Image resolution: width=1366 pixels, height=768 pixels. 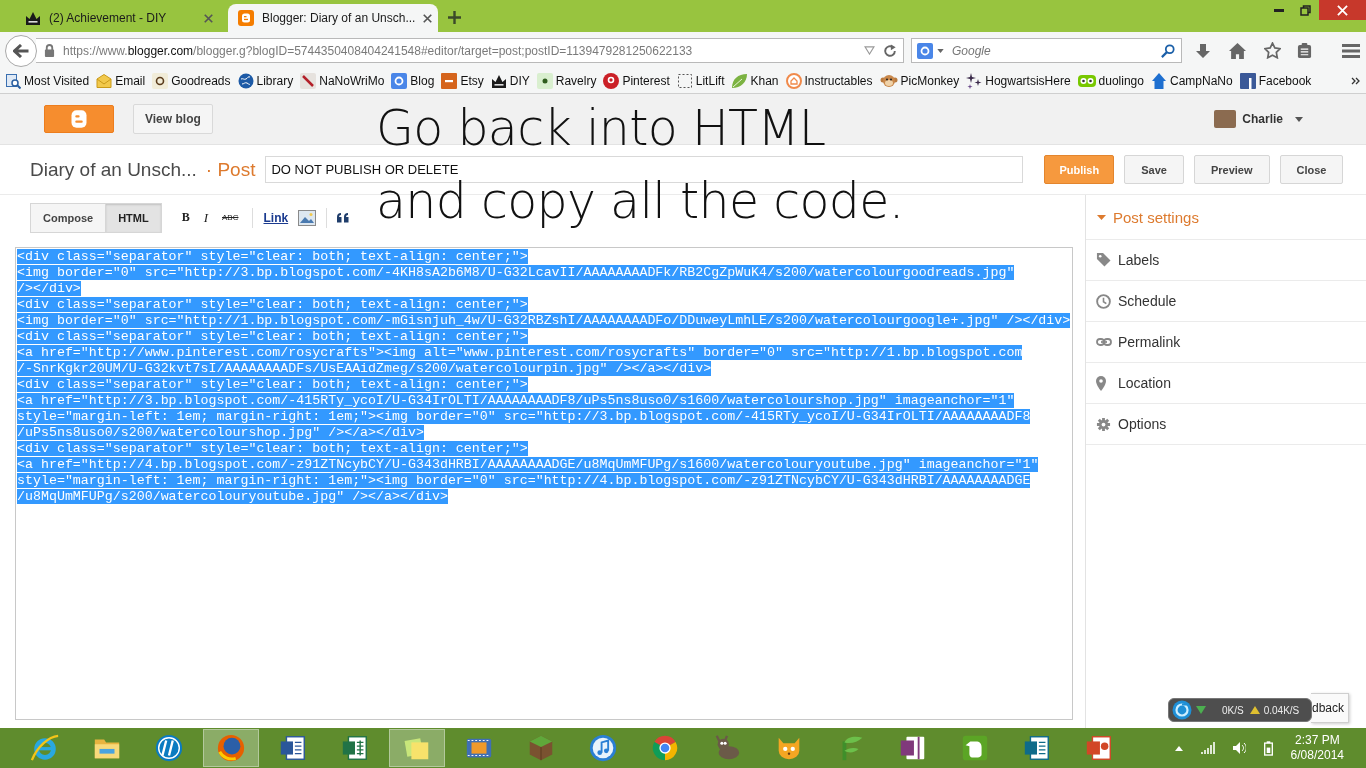 I want to click on arrow-down-icon, so click(x=1201, y=710).